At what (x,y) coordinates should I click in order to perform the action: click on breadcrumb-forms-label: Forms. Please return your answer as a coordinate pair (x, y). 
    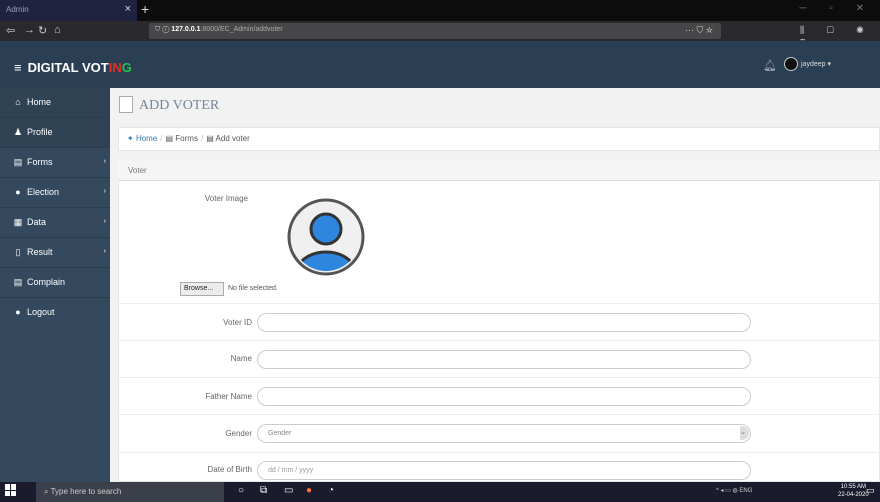
    Looking at the image, I should click on (186, 138).